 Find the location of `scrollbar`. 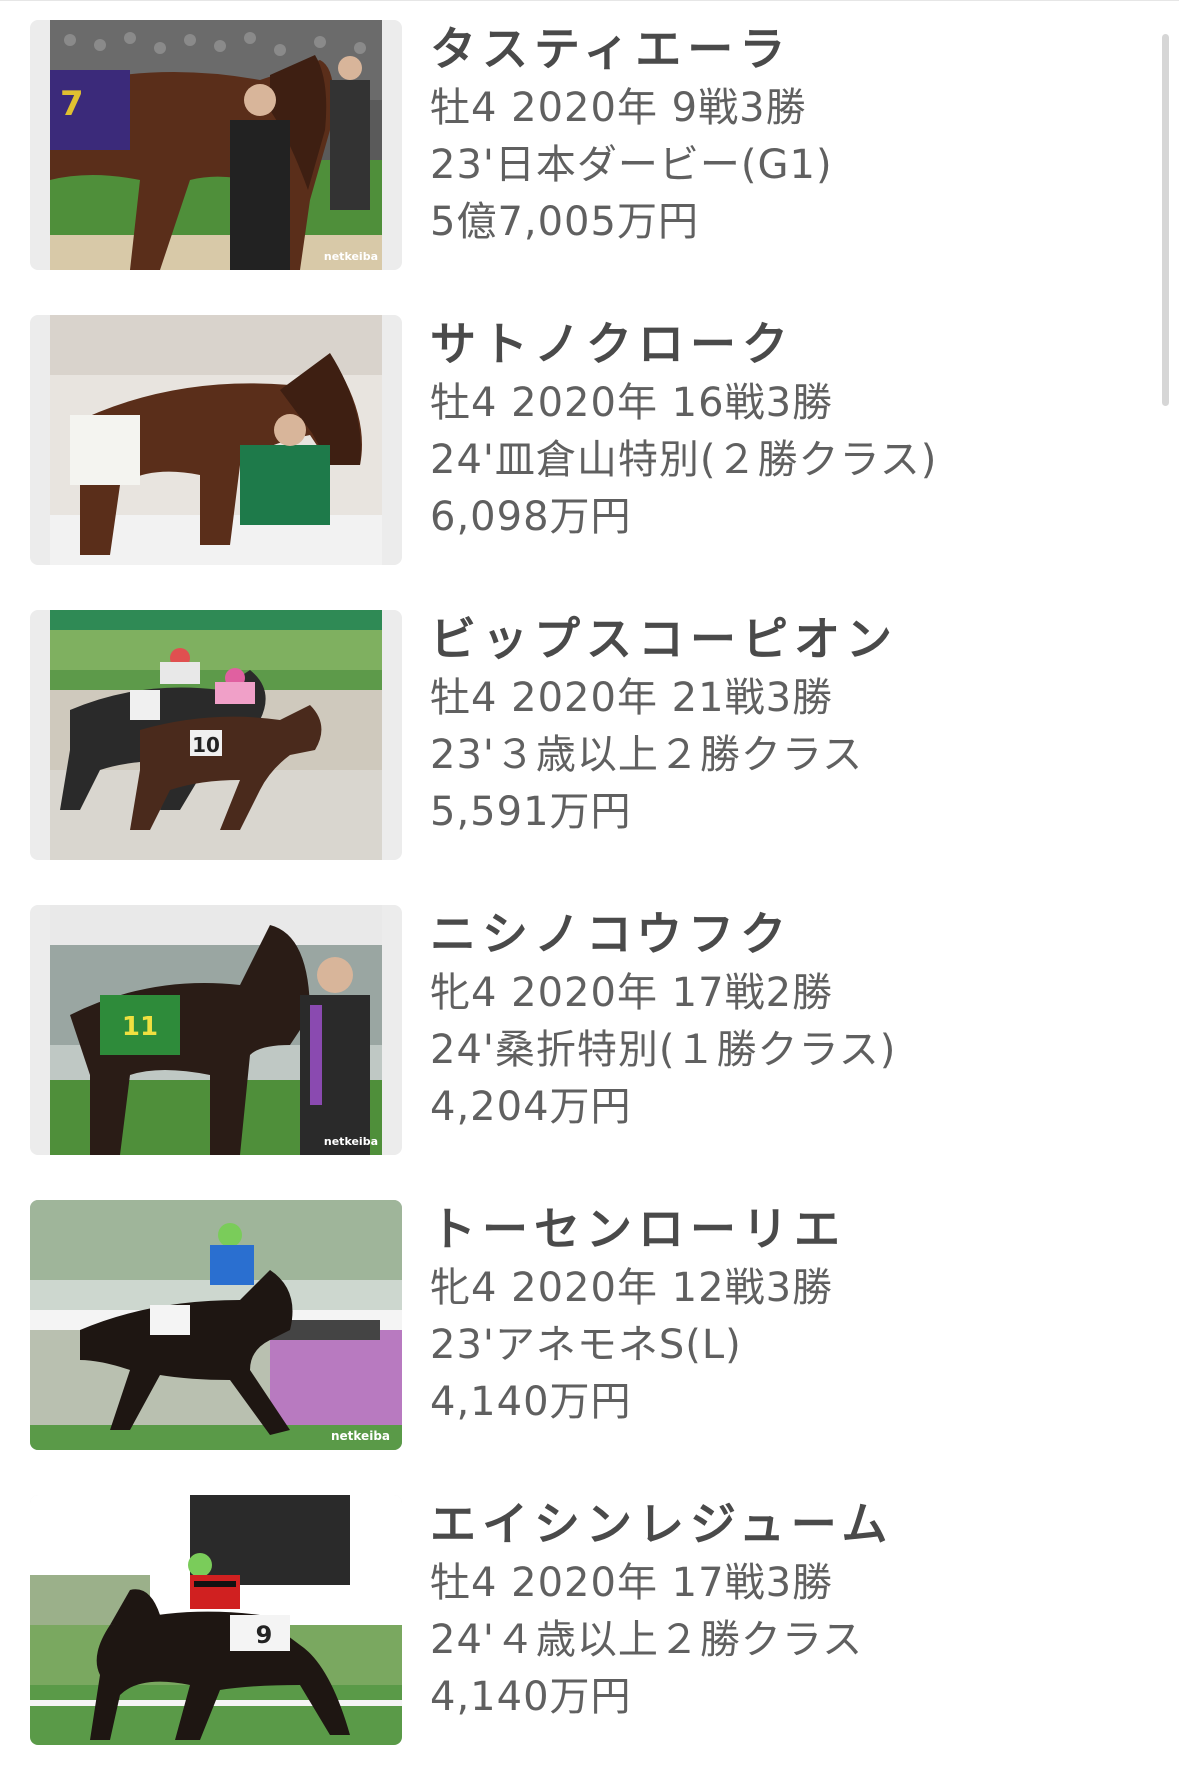

scrollbar is located at coordinates (1165, 220).